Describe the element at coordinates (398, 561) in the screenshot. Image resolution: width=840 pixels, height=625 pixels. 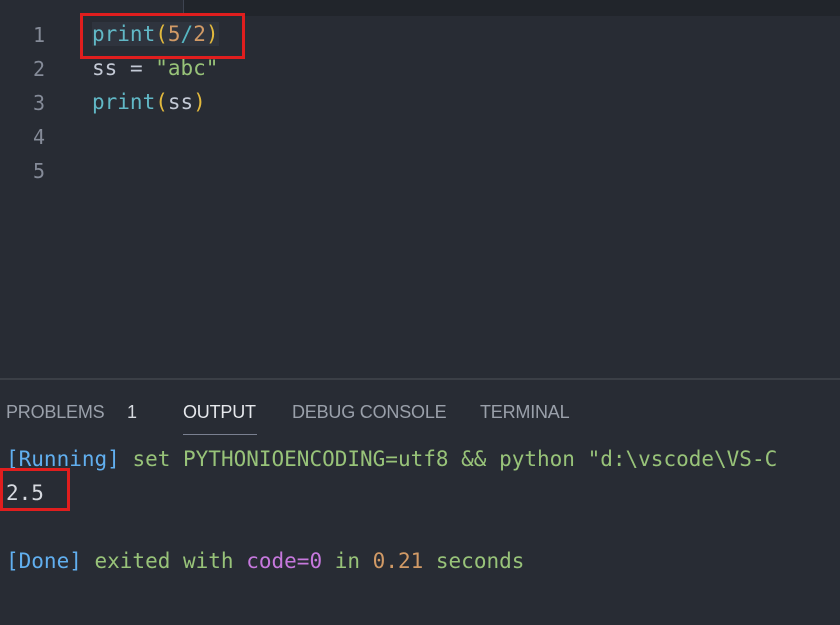
I see `elapsed-time: 0.21` at that location.